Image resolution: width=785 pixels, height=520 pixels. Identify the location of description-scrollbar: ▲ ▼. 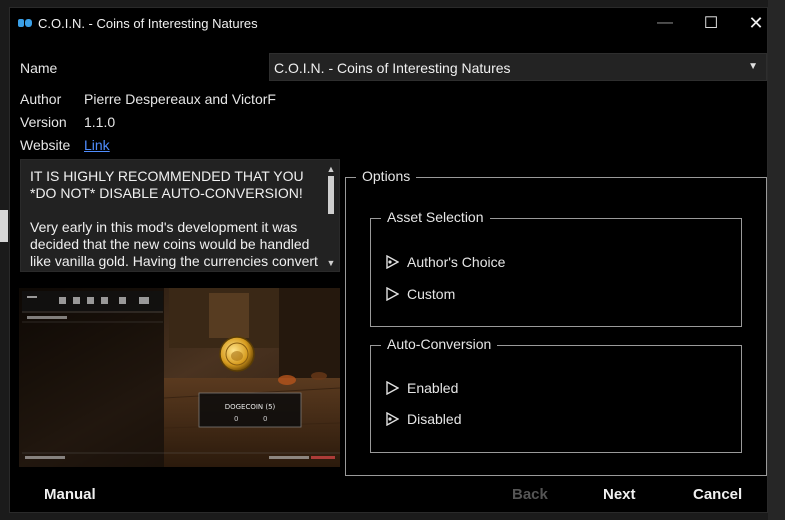
(331, 216).